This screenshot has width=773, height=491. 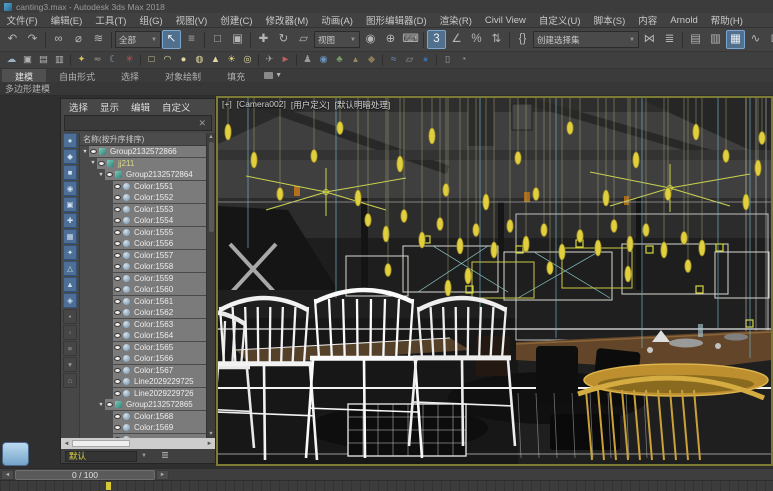 What do you see at coordinates (209, 444) in the screenshot?
I see `scroll-right-icon: ►` at bounding box center [209, 444].